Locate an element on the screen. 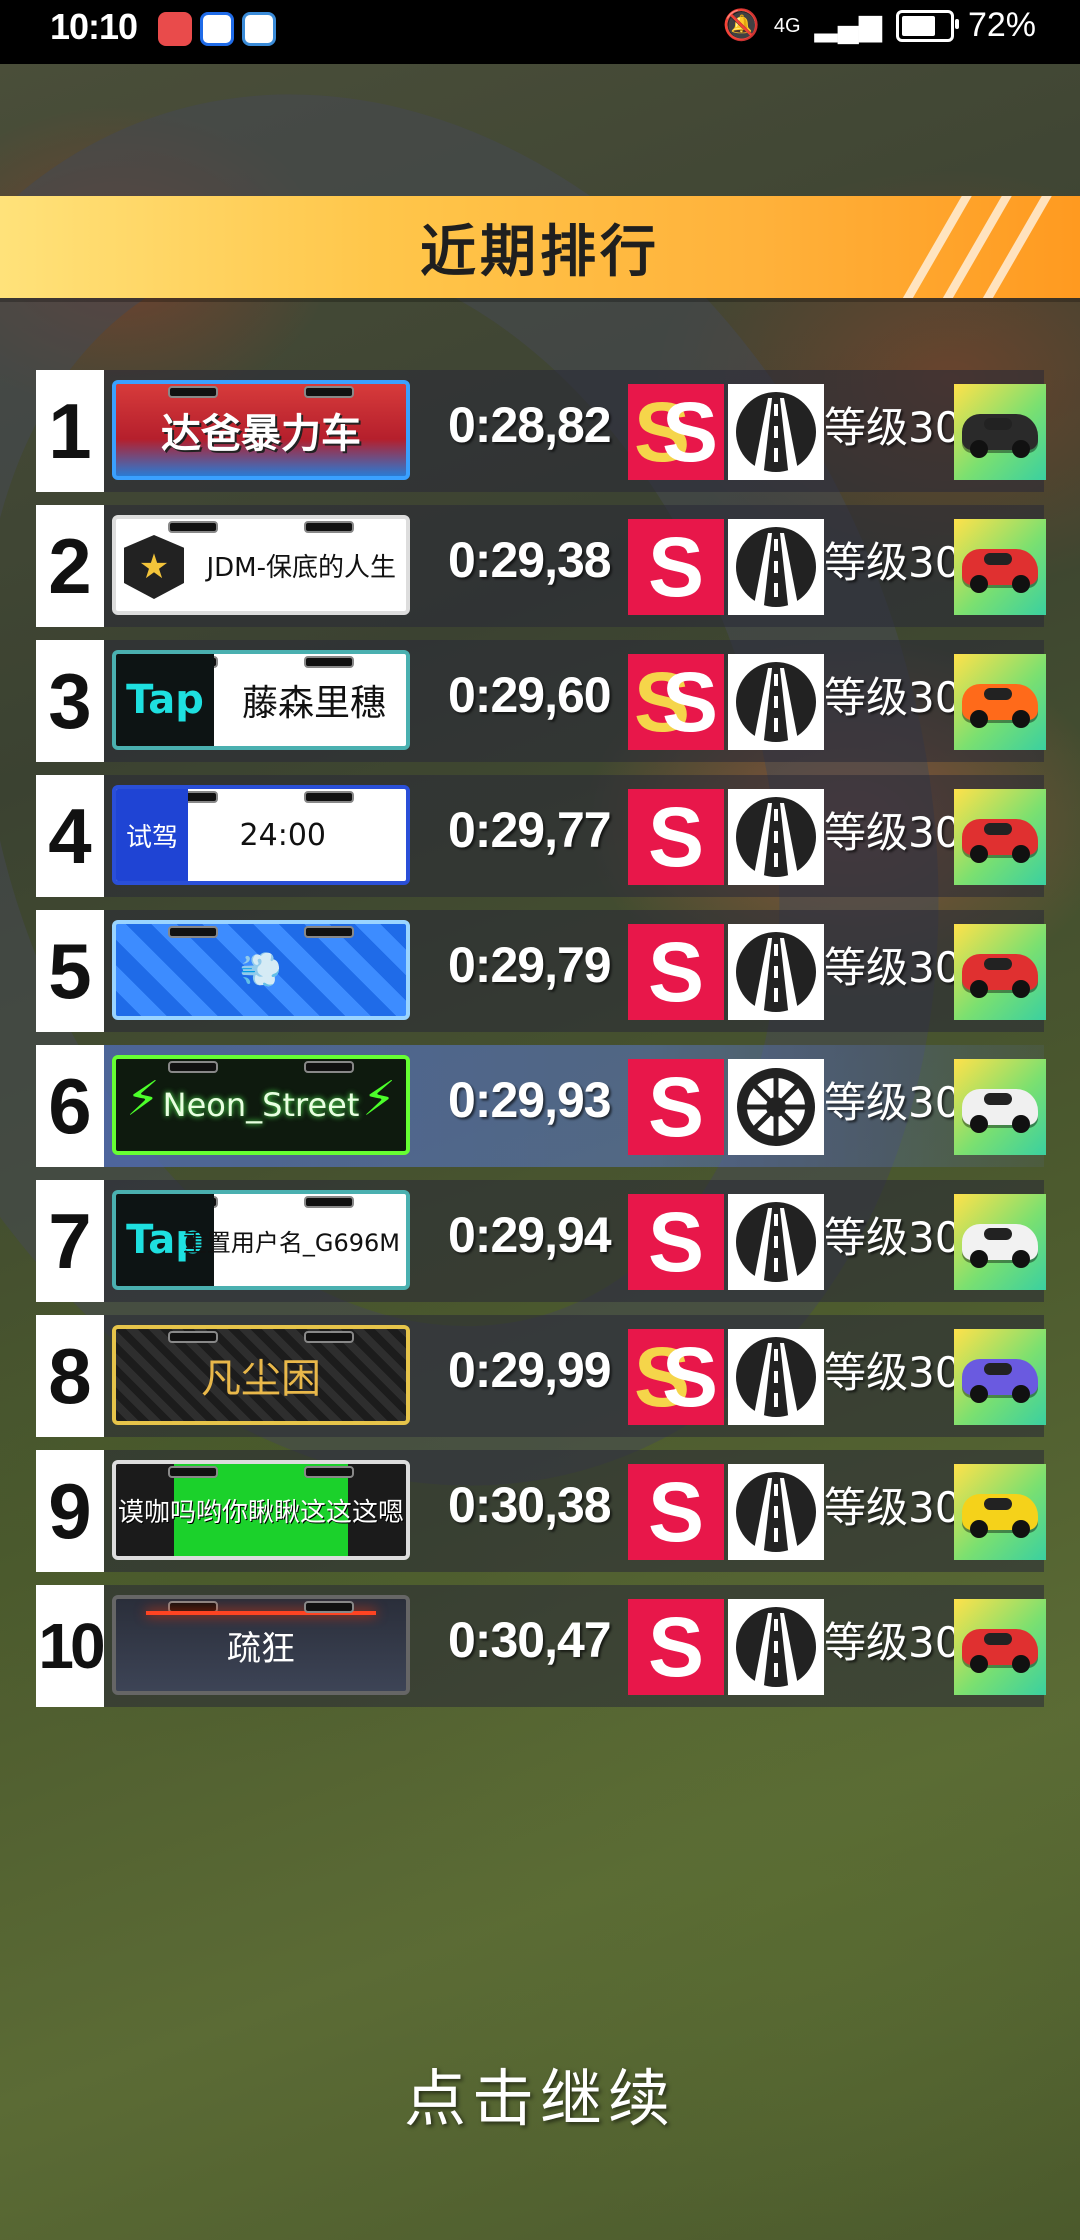 This screenshot has width=1080, height=2240. lap-time: 0:29,38 is located at coordinates (530, 560).